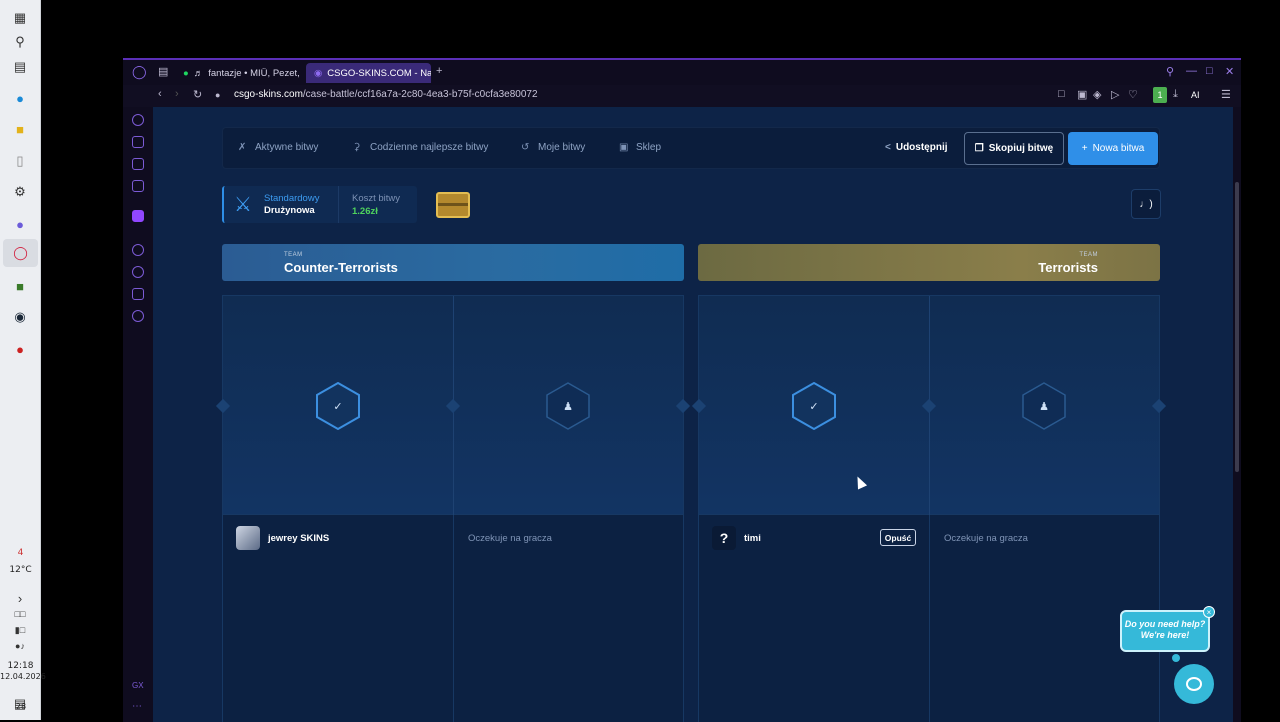 This screenshot has height=722, width=1280. Describe the element at coordinates (278, 147) in the screenshot. I see `nav-active-battles: ✗ Aktywne bitwy` at that location.